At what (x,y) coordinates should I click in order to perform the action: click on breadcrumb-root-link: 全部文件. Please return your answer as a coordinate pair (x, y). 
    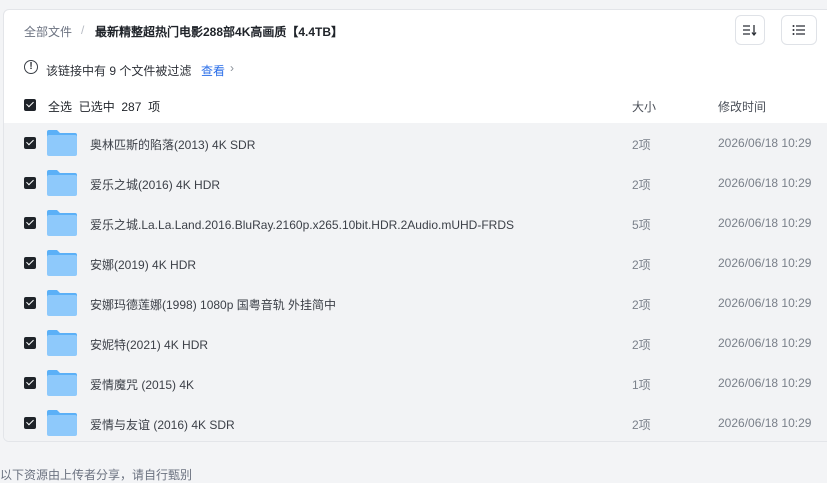
    Looking at the image, I should click on (48, 31).